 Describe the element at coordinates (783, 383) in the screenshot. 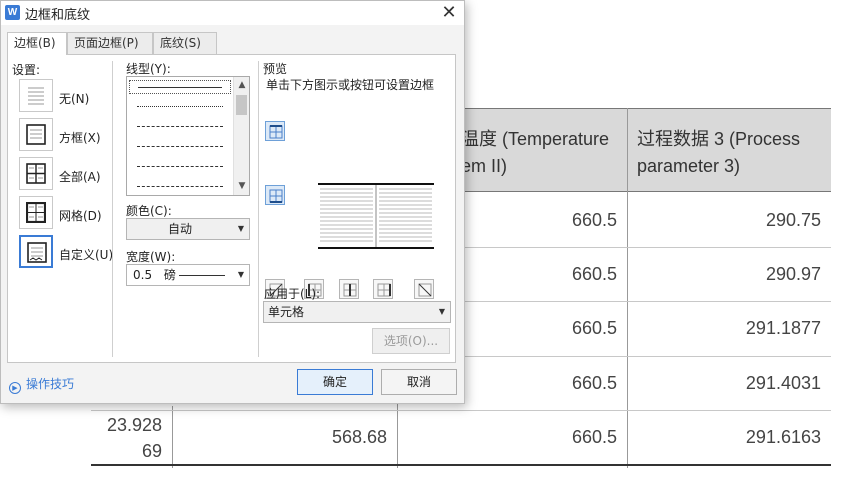

I see `table-cell: 291.4031` at that location.